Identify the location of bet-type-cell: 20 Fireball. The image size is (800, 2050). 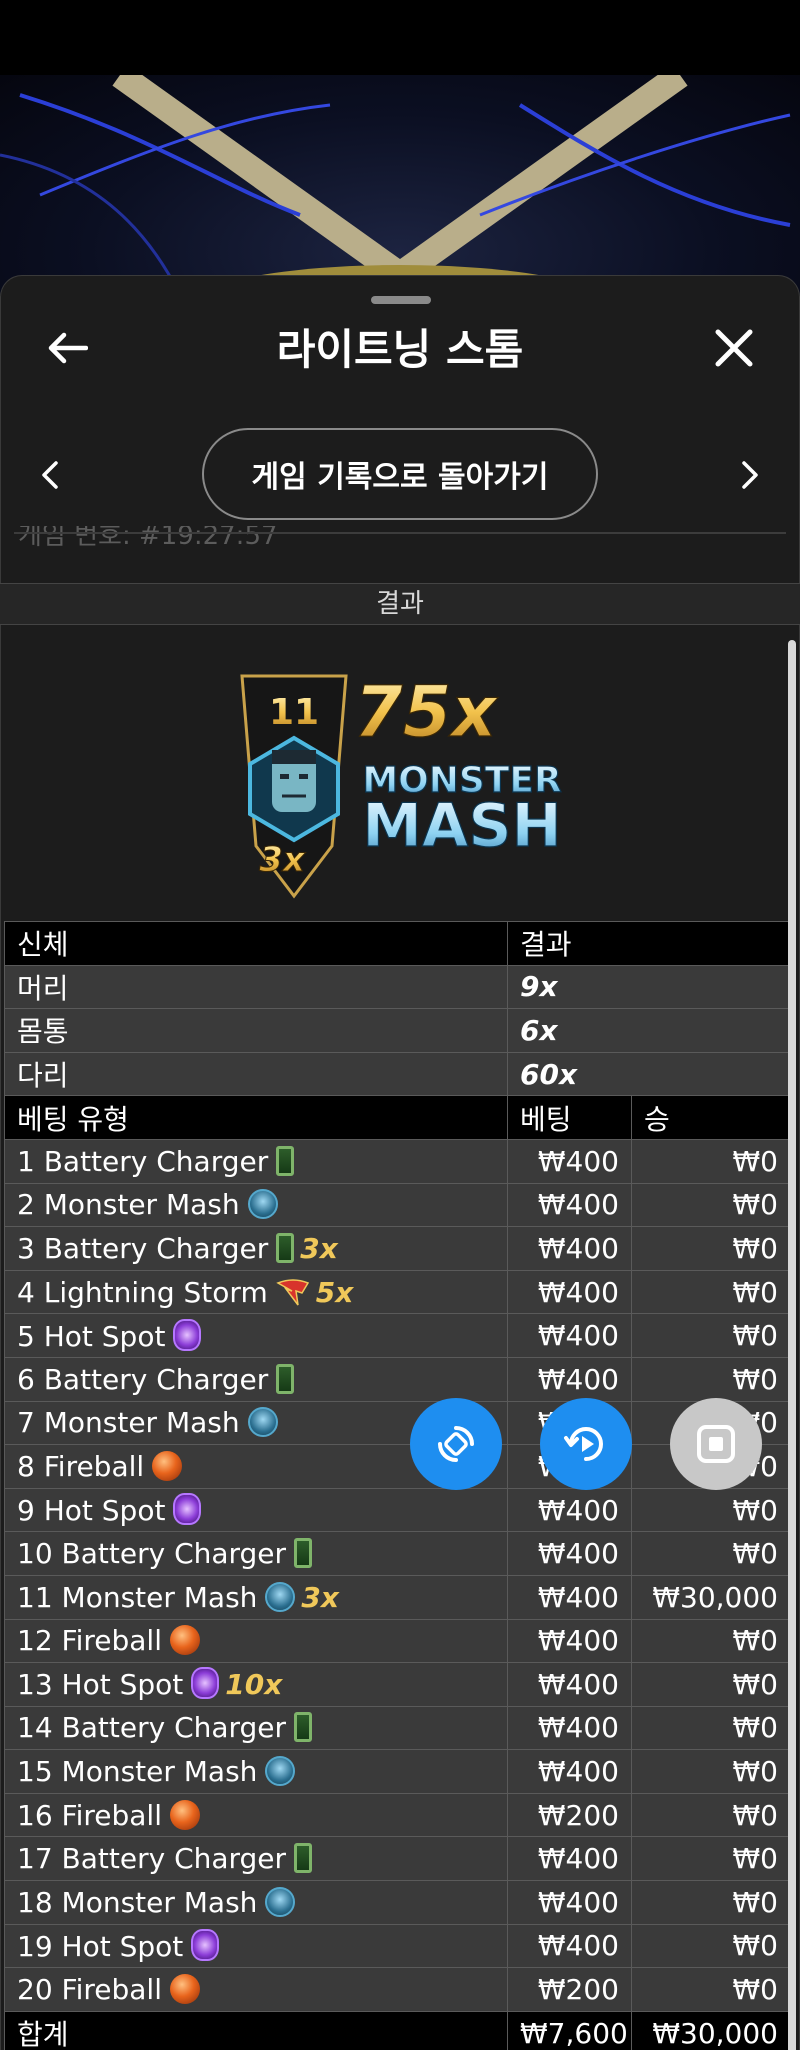
(256, 1989).